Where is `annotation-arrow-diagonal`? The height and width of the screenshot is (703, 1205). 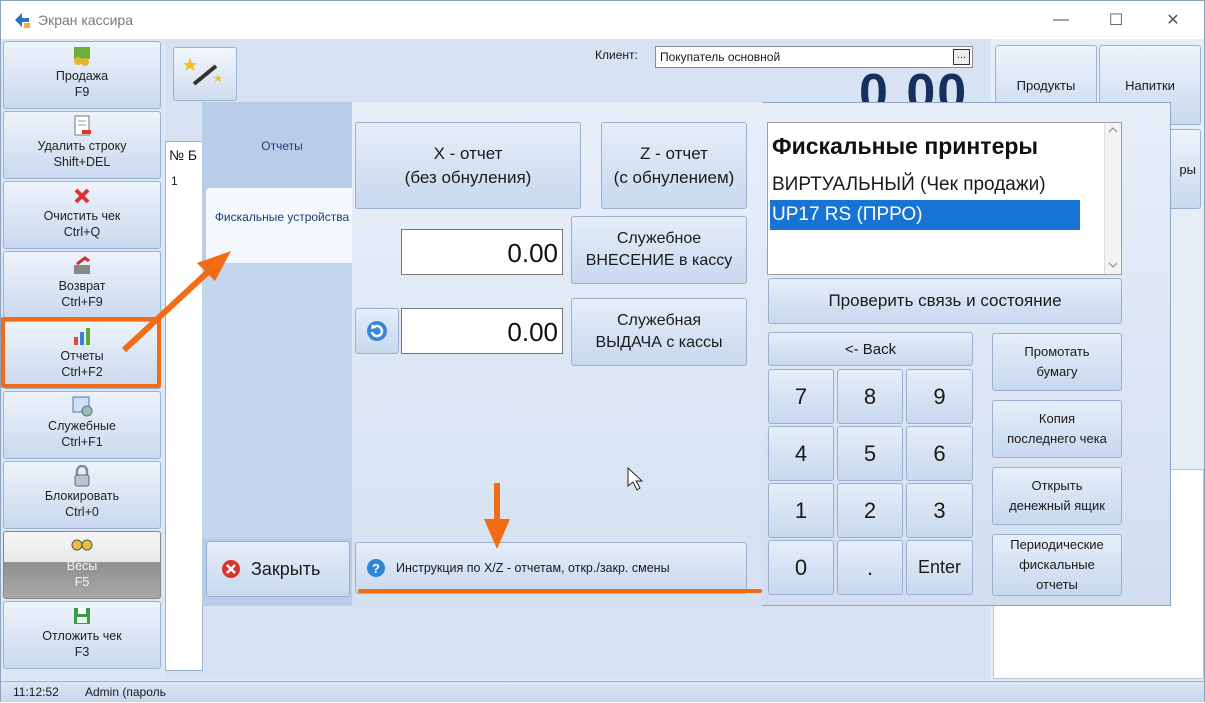 annotation-arrow-diagonal is located at coordinates (166, 310).